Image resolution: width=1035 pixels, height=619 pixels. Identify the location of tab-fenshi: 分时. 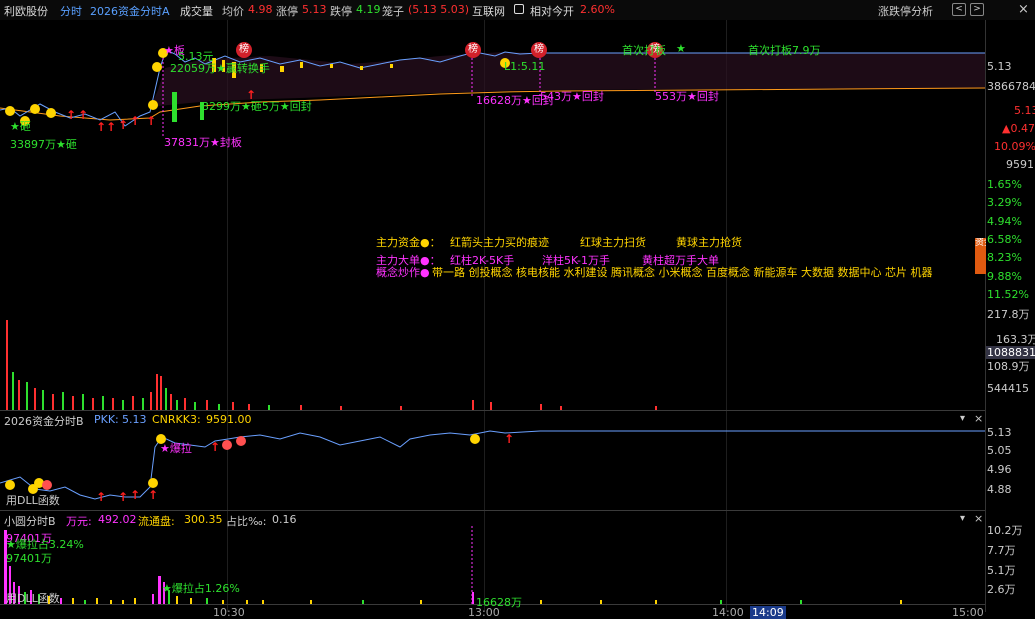
(71, 11).